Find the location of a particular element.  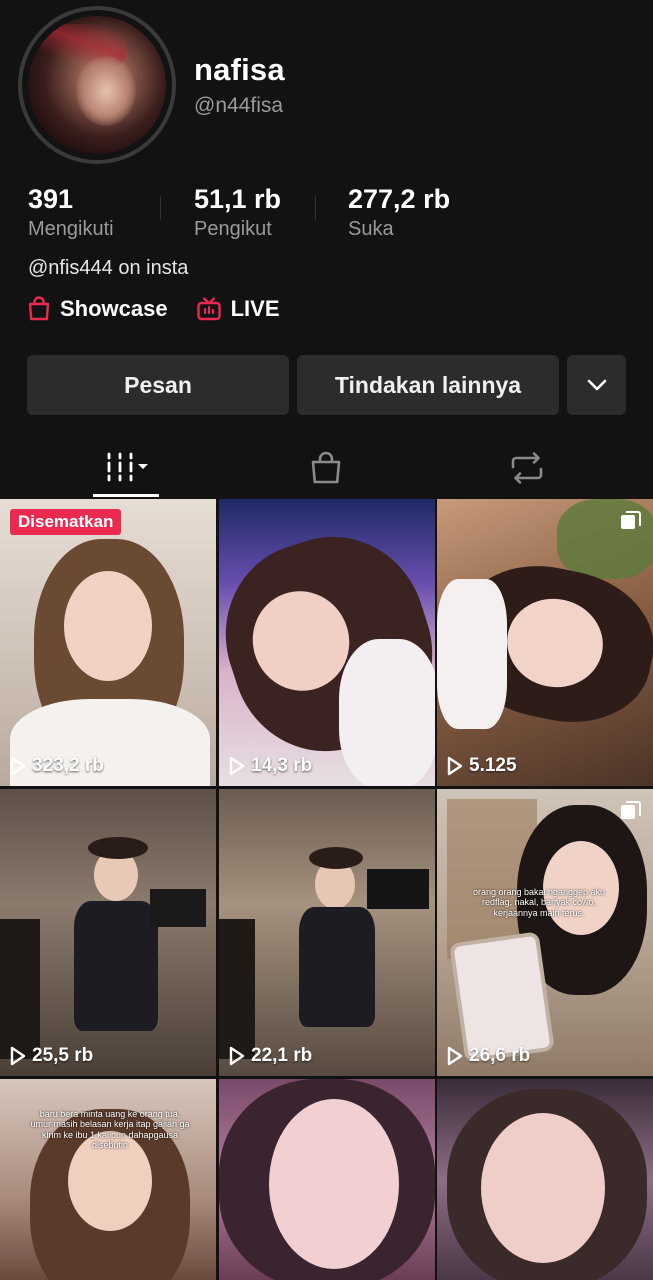

video-tile: 25,5 rb is located at coordinates (108, 932).